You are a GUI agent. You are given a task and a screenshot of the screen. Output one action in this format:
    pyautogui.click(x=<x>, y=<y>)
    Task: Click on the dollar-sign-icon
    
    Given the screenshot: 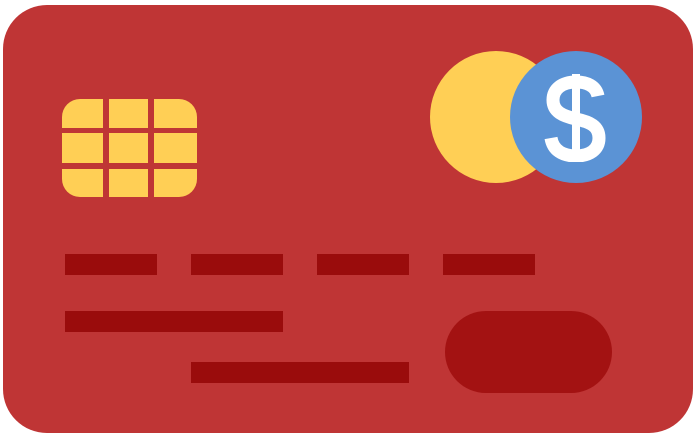 What is the action you would take?
    pyautogui.click(x=575, y=118)
    